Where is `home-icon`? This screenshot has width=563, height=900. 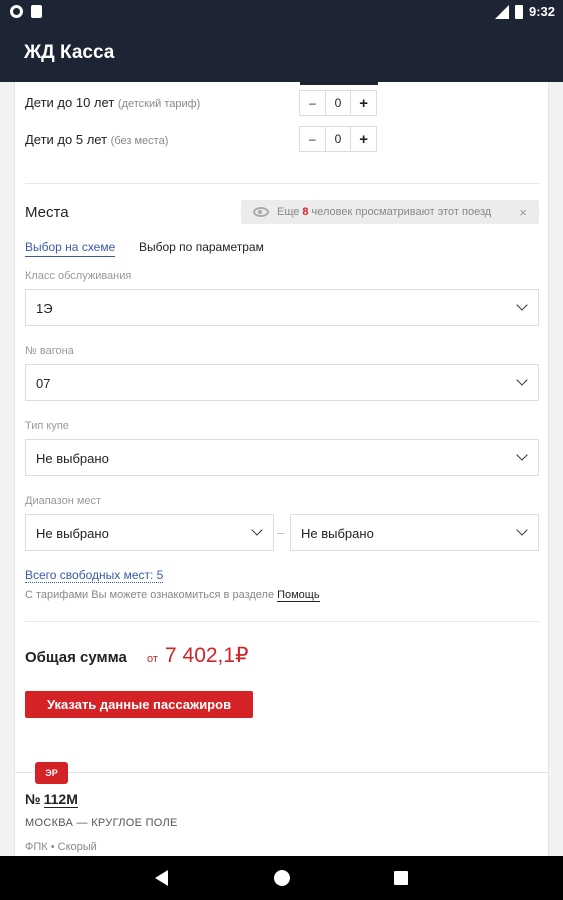
home-icon is located at coordinates (282, 878).